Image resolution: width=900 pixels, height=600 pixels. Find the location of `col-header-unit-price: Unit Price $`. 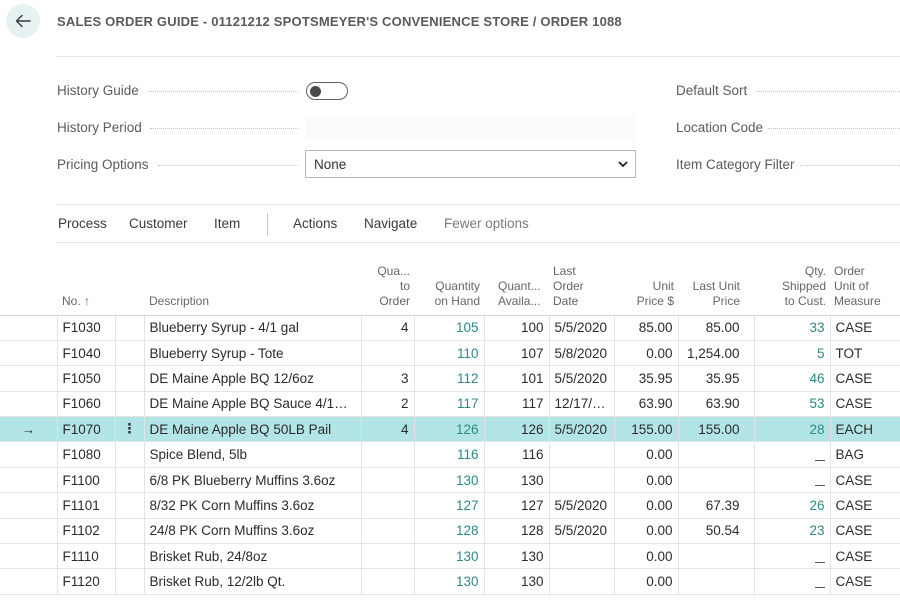

col-header-unit-price: Unit Price $ is located at coordinates (646, 286).